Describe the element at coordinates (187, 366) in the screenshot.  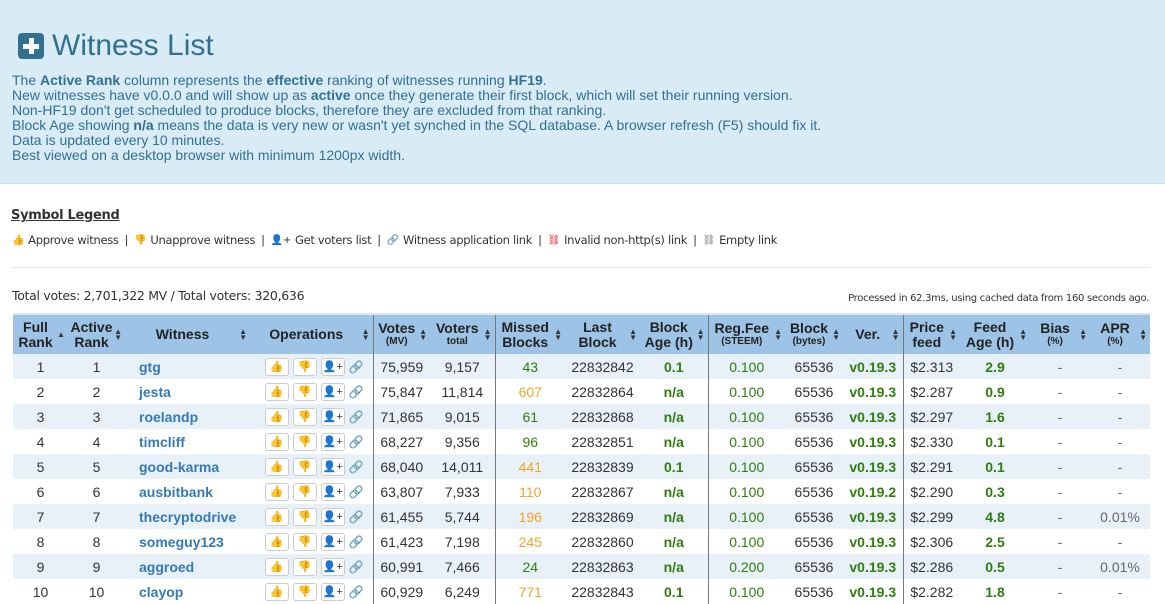
I see `witness-link: gtg` at that location.